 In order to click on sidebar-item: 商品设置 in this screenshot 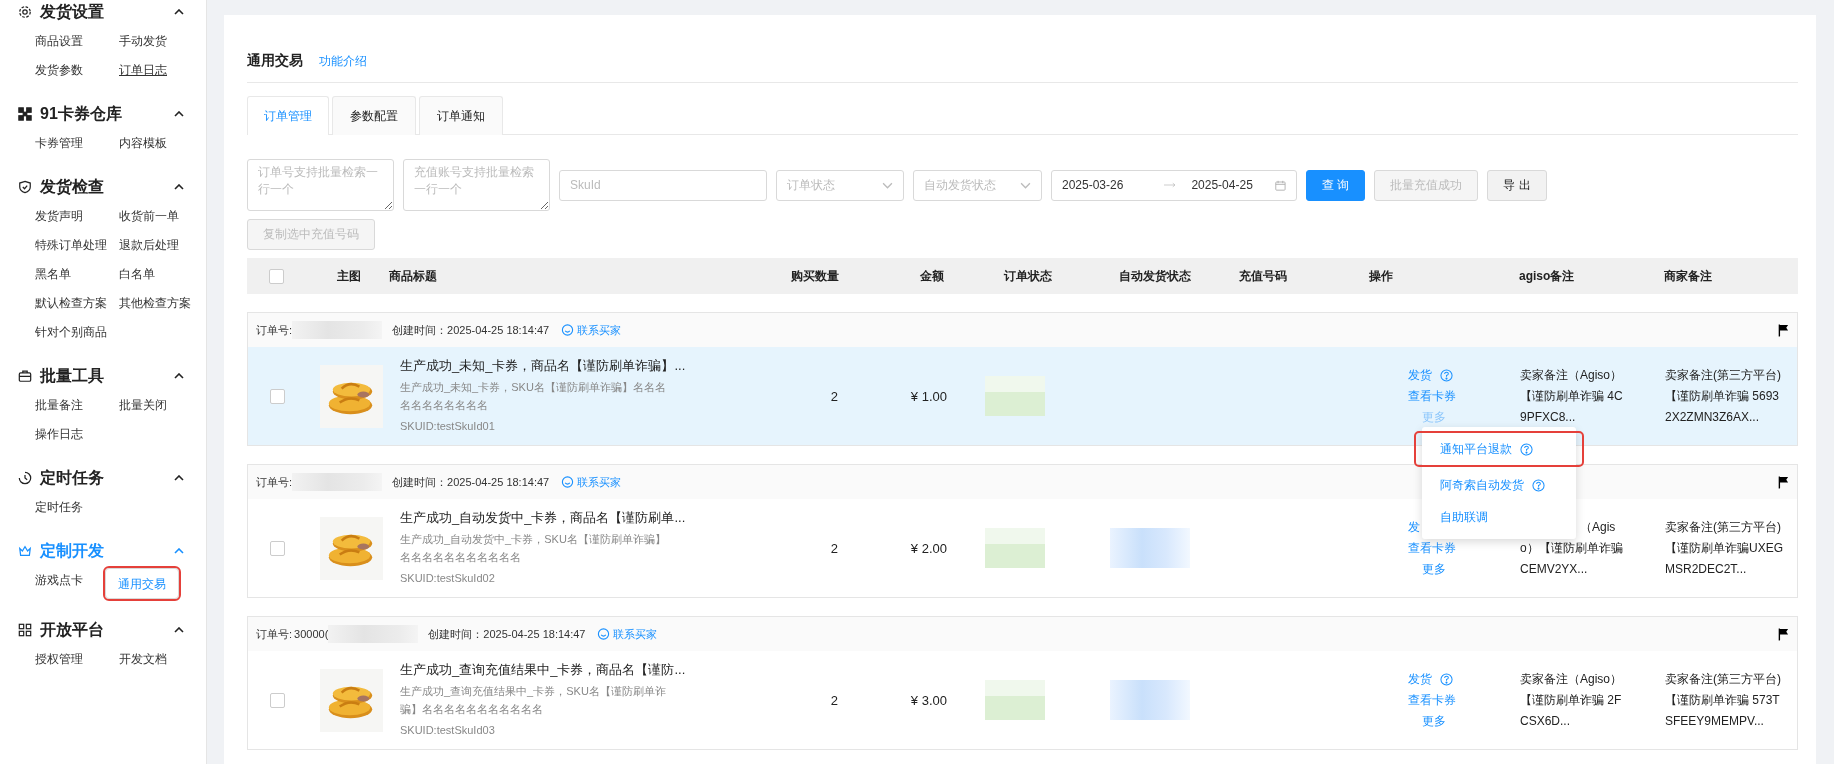, I will do `click(59, 41)`.